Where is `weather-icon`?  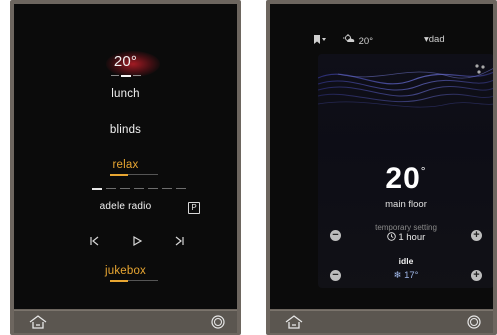 weather-icon is located at coordinates (350, 40).